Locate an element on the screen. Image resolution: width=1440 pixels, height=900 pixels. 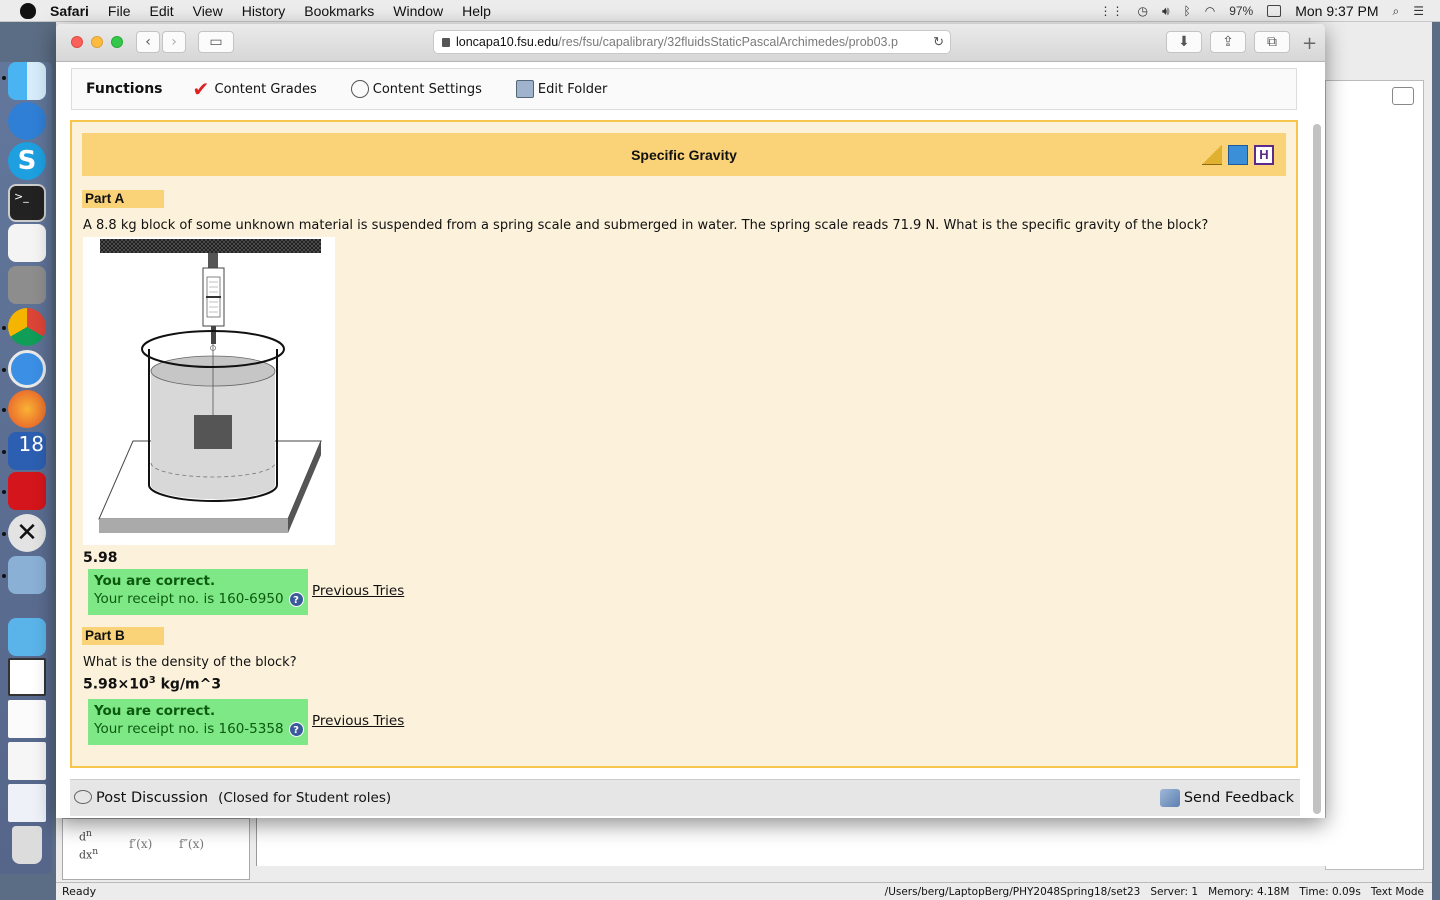
lock-icon is located at coordinates (446, 42).